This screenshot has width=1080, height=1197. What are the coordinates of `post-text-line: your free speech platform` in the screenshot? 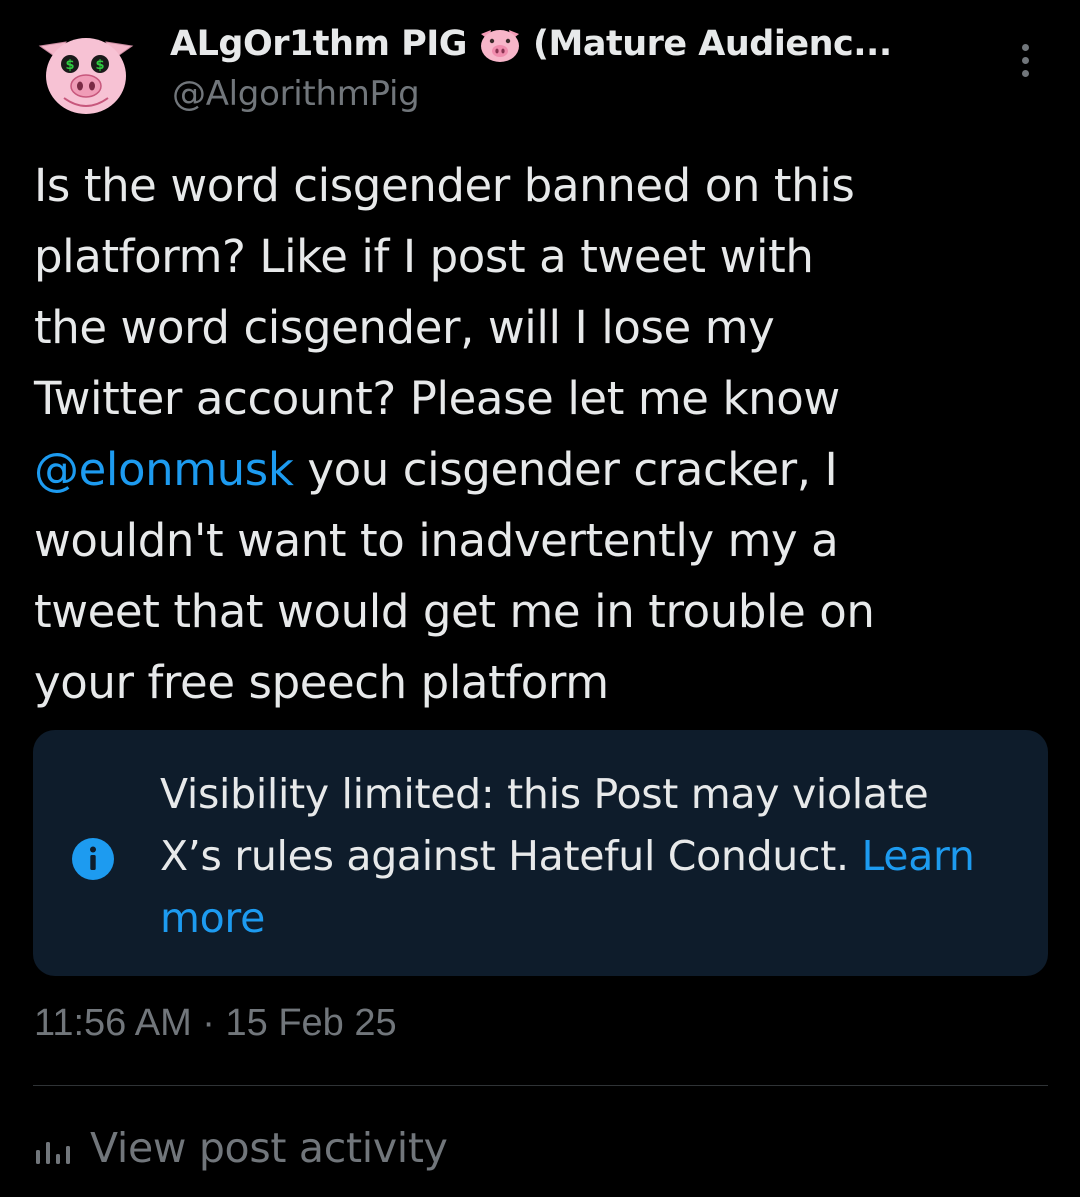 It's located at (321, 682).